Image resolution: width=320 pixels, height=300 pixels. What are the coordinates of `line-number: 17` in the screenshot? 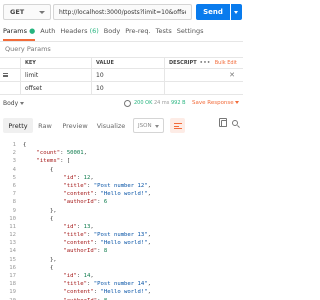 It's located at (12, 276).